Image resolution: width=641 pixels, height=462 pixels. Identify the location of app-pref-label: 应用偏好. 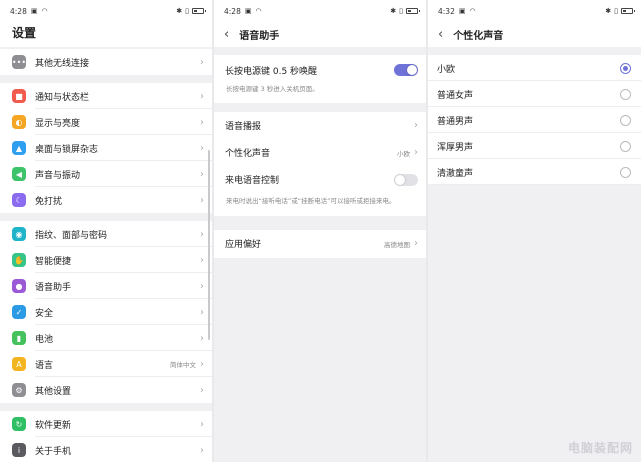
(243, 245).